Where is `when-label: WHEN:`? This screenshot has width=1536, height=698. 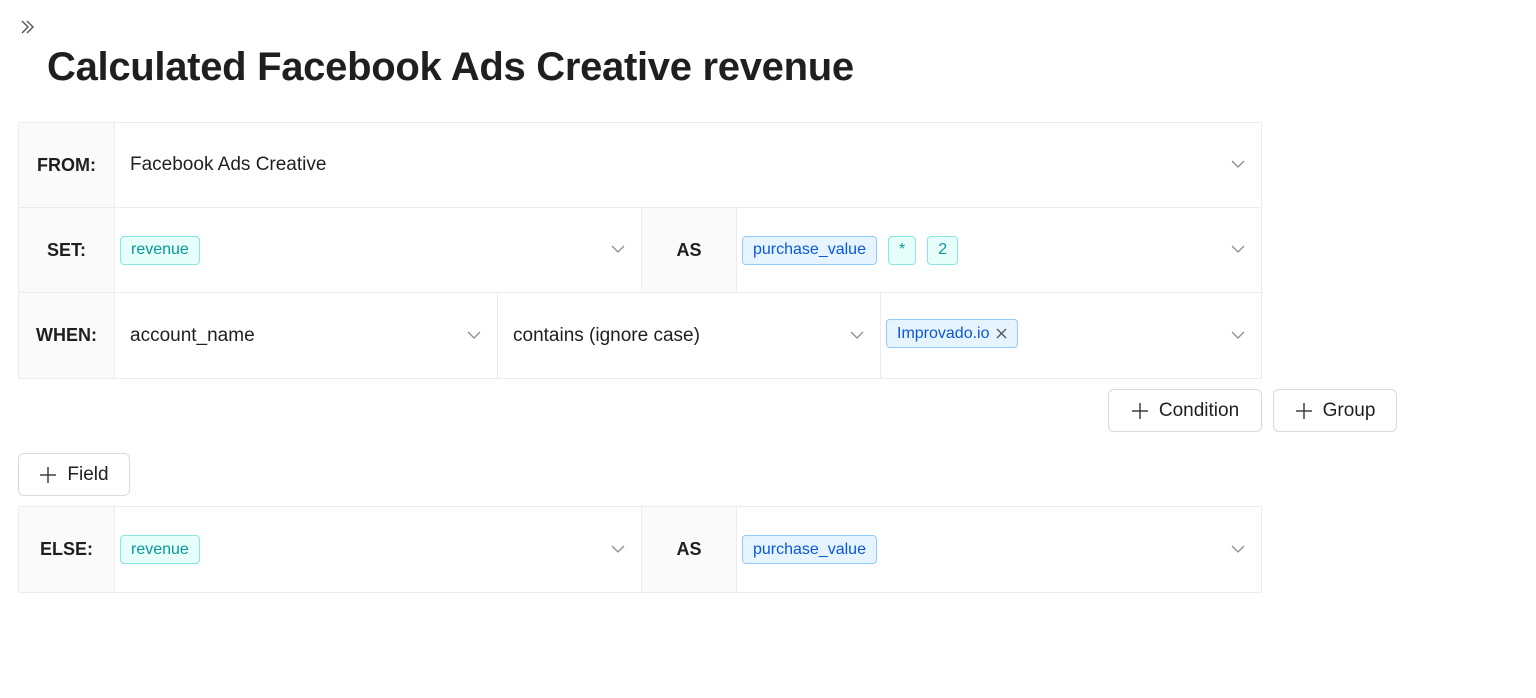 when-label: WHEN: is located at coordinates (67, 335).